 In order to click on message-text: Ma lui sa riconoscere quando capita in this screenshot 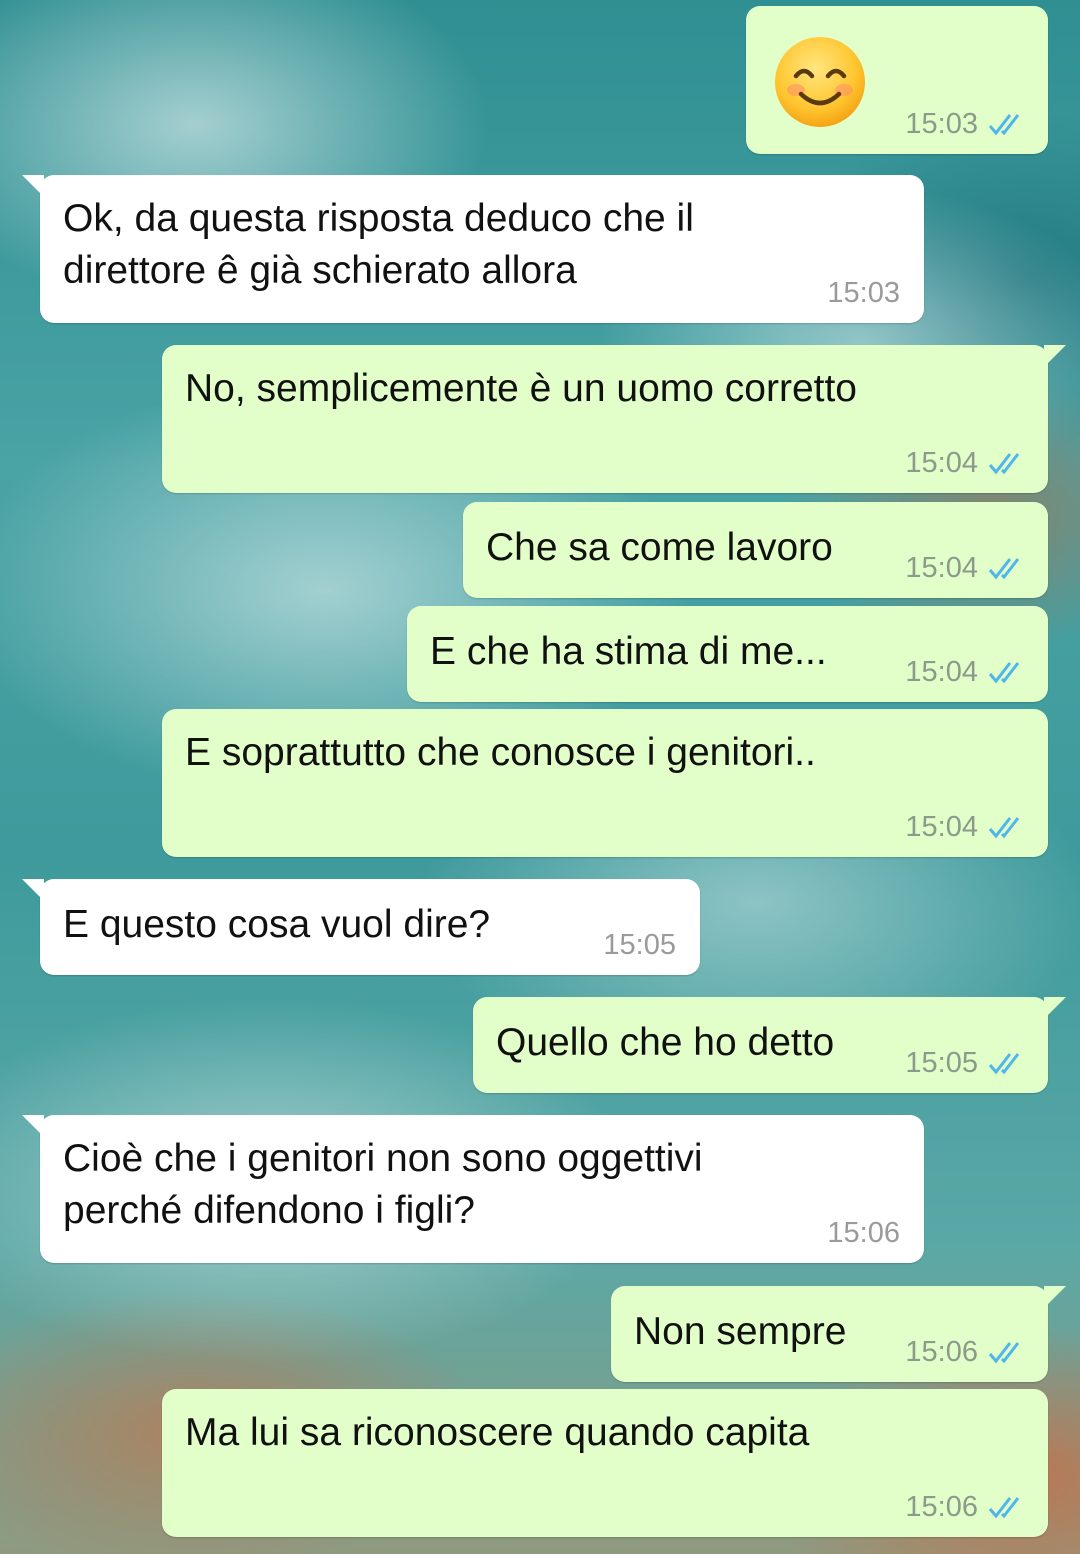, I will do `click(497, 1432)`.